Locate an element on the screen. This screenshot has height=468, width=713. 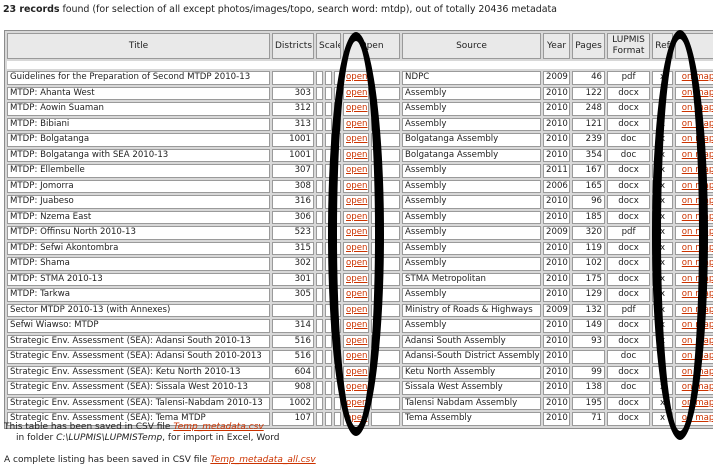
col-format: LUPMIS Format is located at coordinates (629, 46).